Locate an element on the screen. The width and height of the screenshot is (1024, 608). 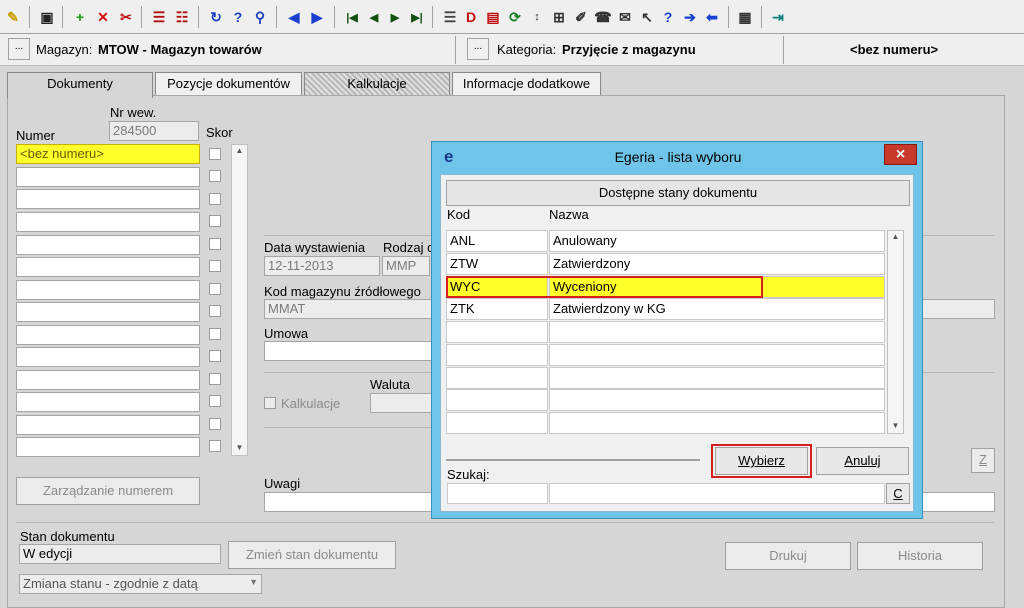
refresh-icon: ↻ is located at coordinates (216, 17).